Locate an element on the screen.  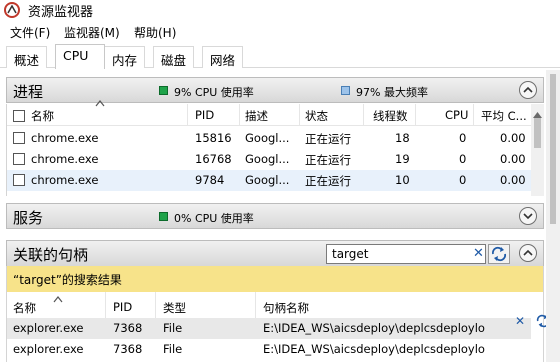
menu-monitor: 监视器(M) is located at coordinates (92, 32).